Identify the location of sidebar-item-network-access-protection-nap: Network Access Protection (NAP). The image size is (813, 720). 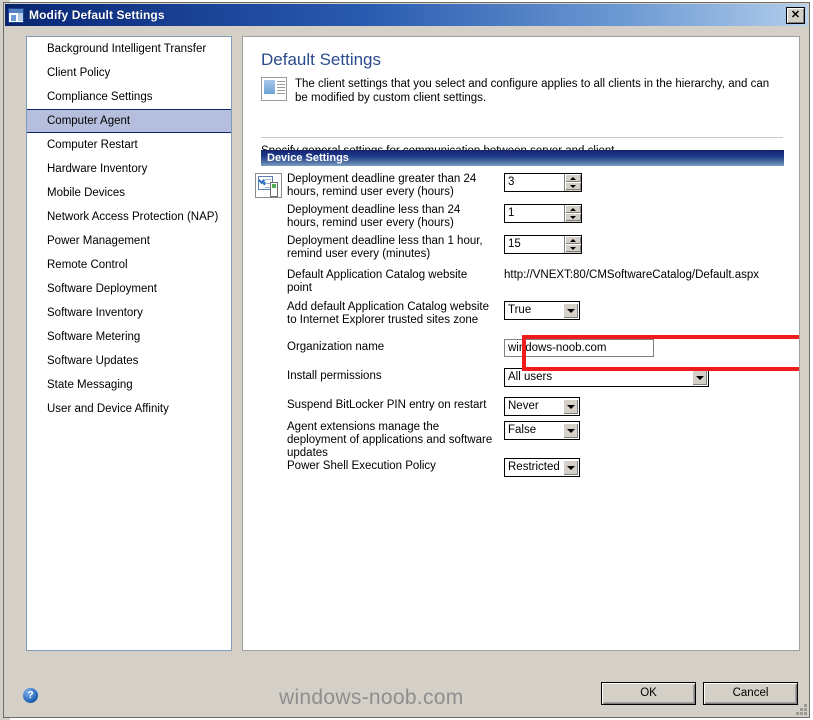
(129, 217).